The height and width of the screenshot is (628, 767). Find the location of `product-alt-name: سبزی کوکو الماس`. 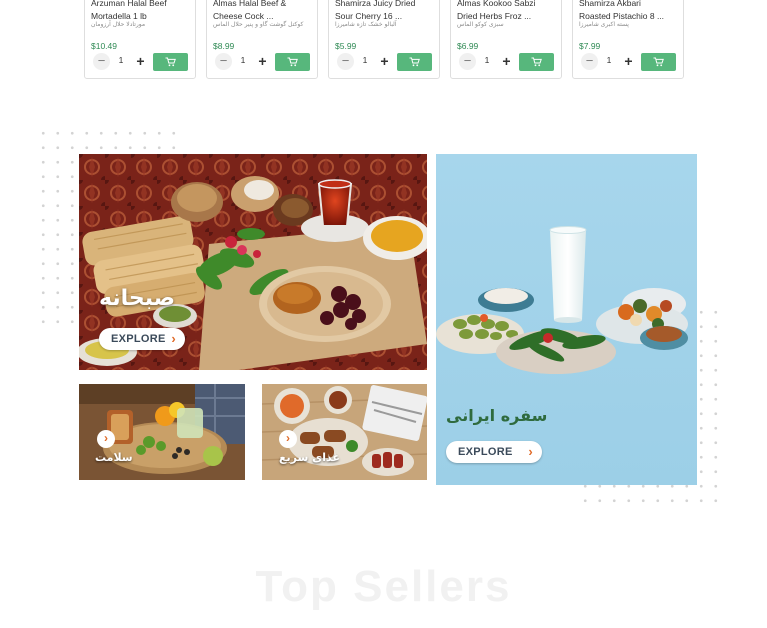

product-alt-name: سبزی کوکو الماس is located at coordinates (480, 24).